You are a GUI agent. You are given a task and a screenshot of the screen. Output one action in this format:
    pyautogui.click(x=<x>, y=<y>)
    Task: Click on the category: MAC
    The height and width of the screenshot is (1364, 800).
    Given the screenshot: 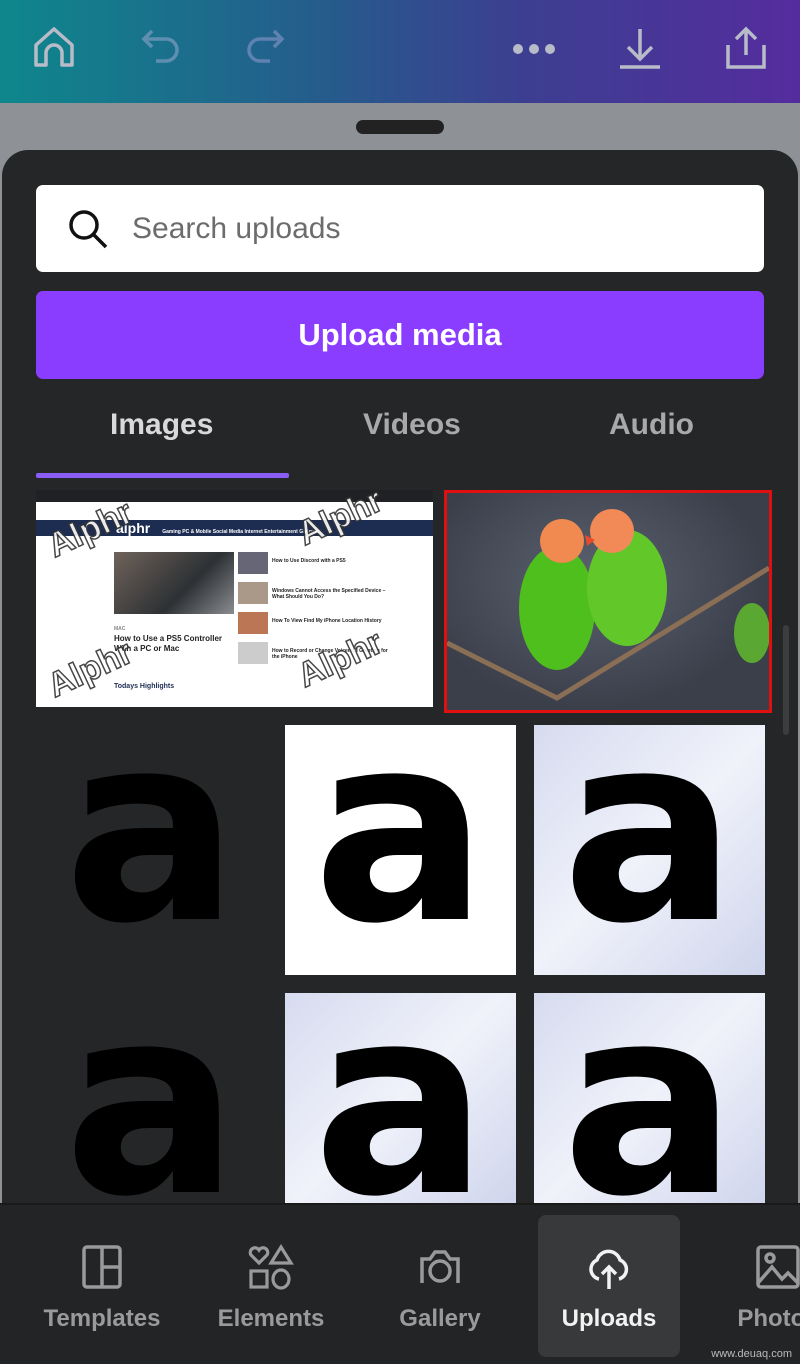 What is the action you would take?
    pyautogui.click(x=120, y=629)
    